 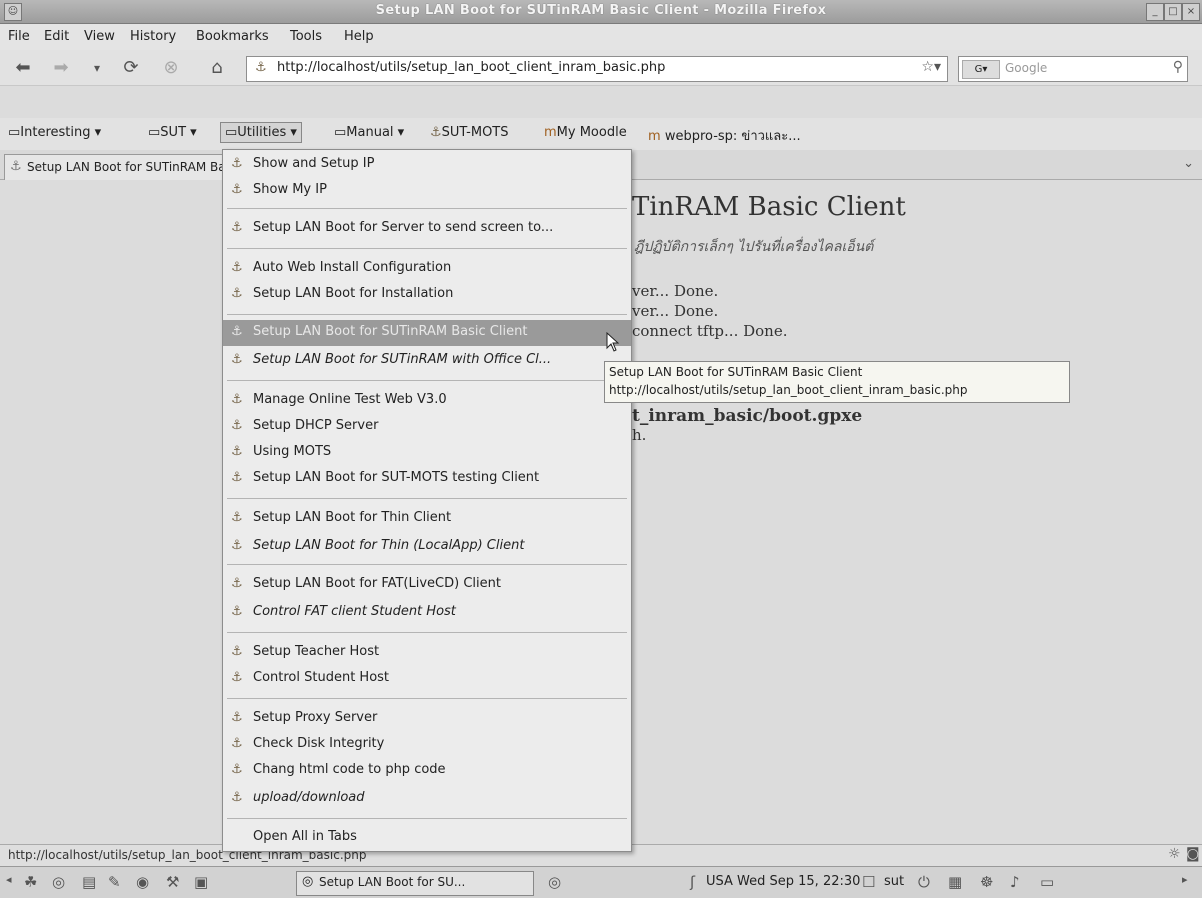 What do you see at coordinates (955, 882) in the screenshot?
I see `monitor-icon: ▦` at bounding box center [955, 882].